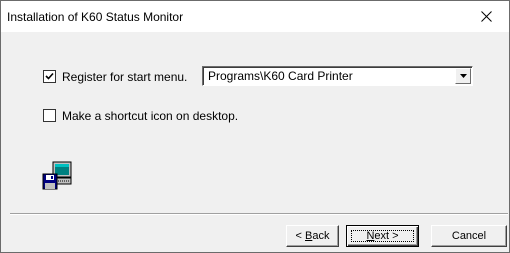 The height and width of the screenshot is (253, 510). I want to click on close-button, so click(486, 16).